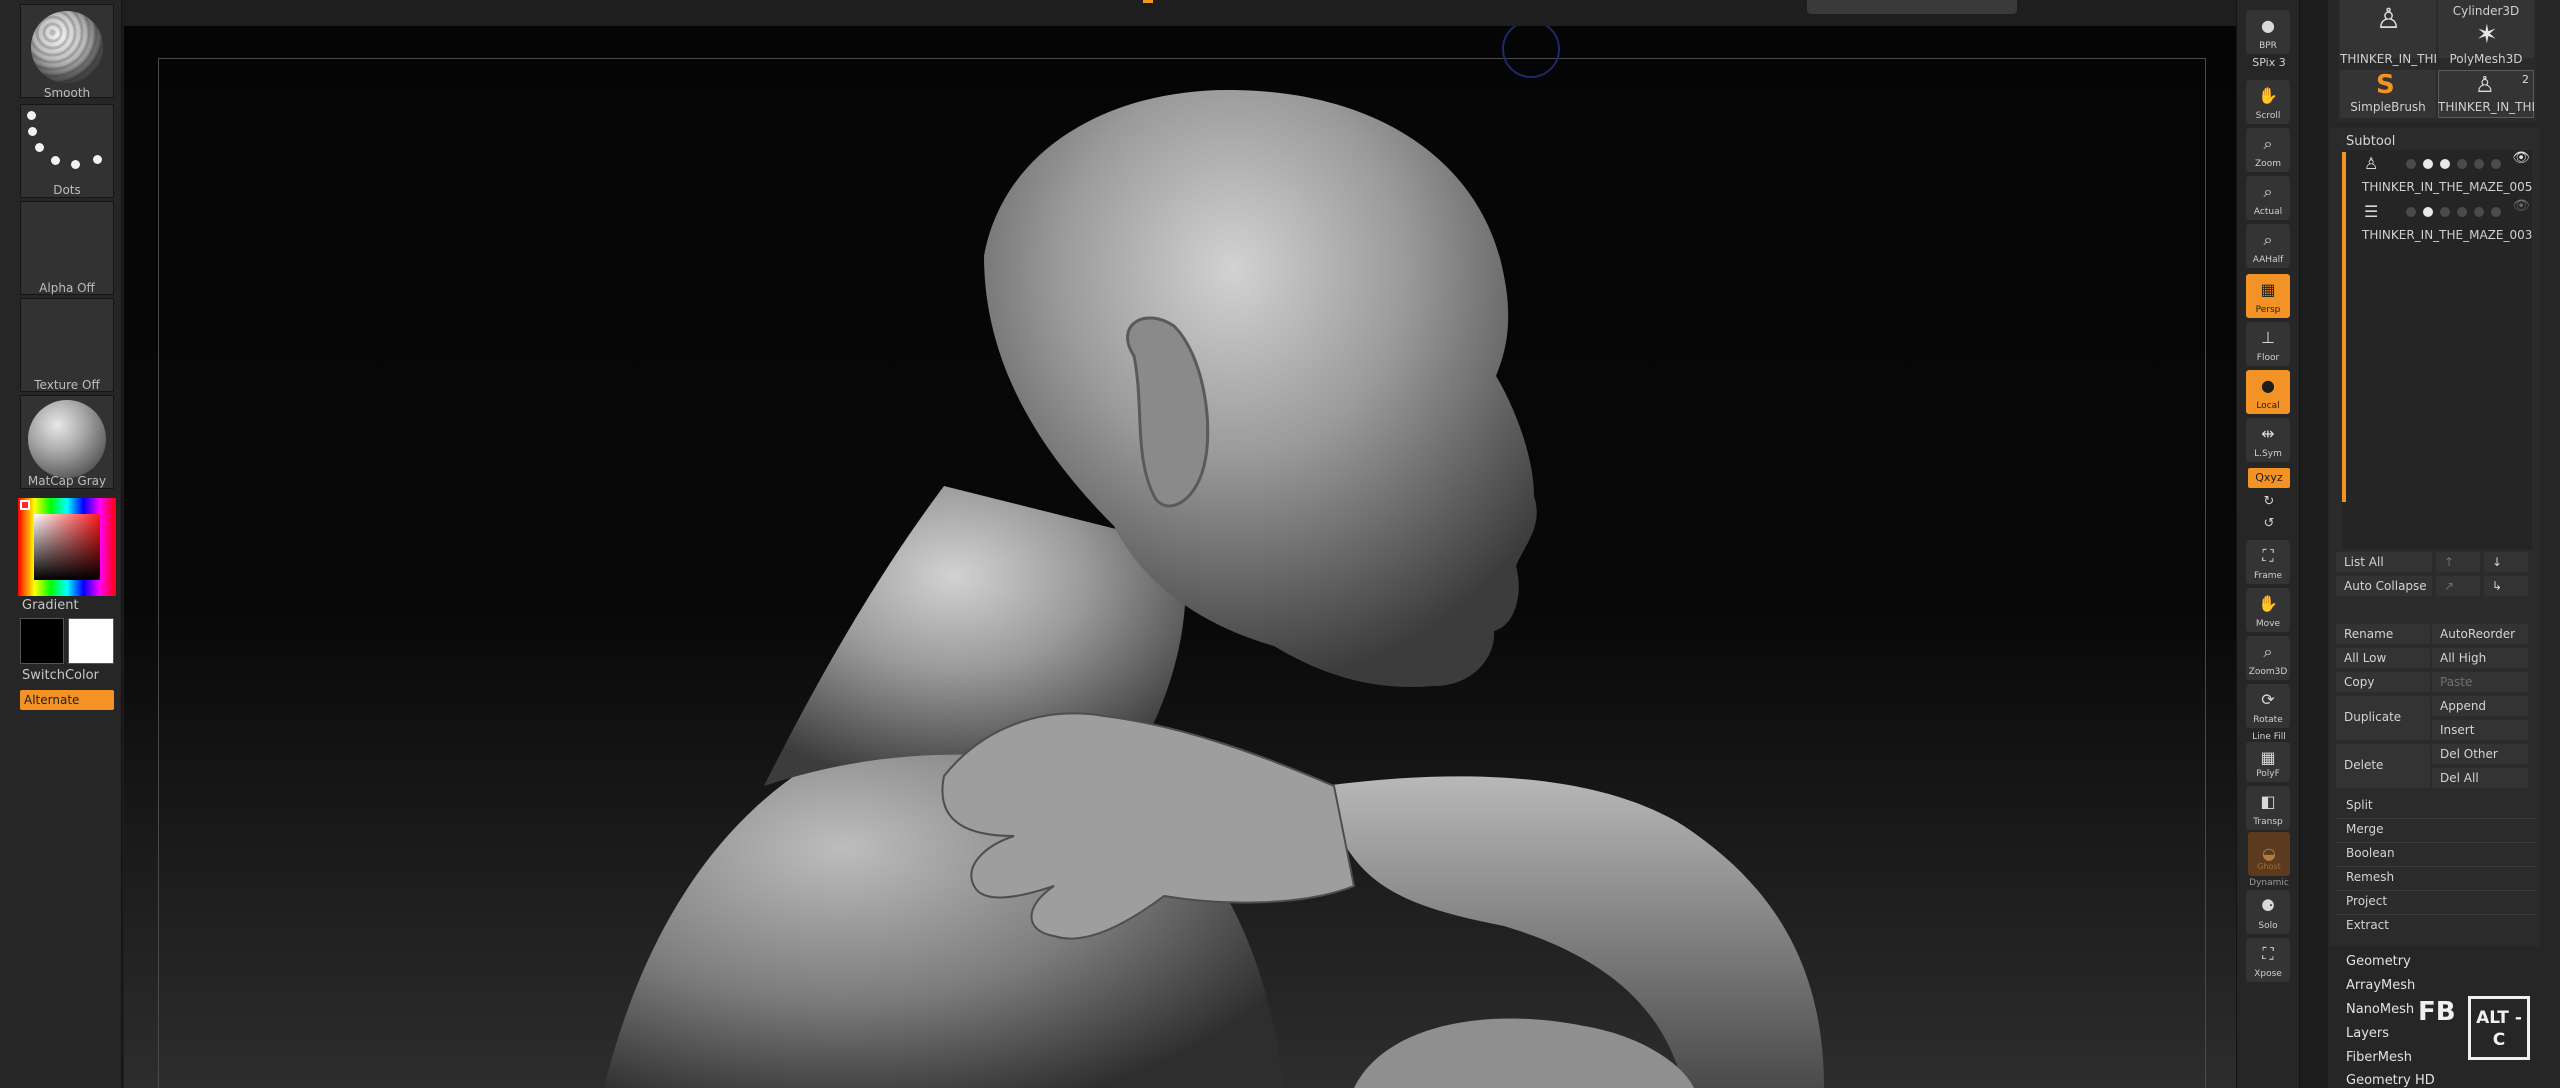  I want to click on zoom-button: ⌕ Zoom, so click(2268, 150).